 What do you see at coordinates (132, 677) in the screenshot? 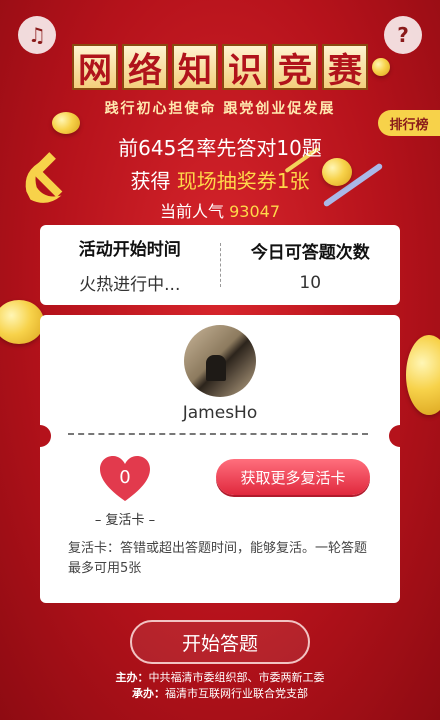
I see `footer-host-label: 主办：` at bounding box center [132, 677].